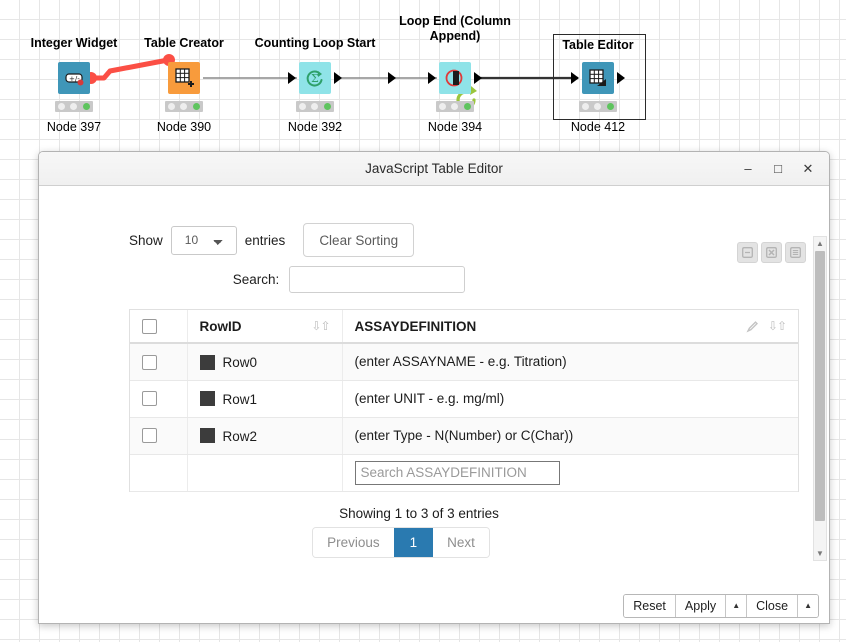 The image size is (846, 642). What do you see at coordinates (315, 127) in the screenshot?
I see `node-label: Node 392` at bounding box center [315, 127].